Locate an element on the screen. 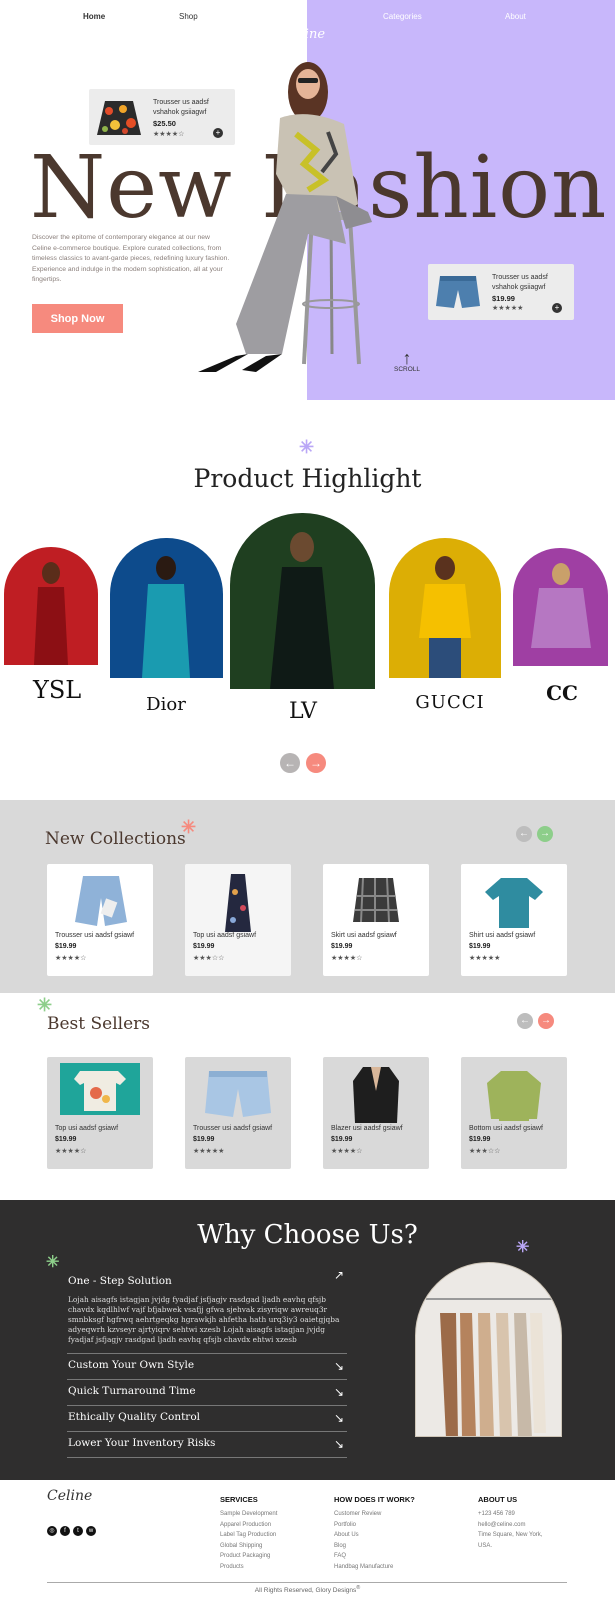 This screenshot has height=1600, width=615. collection-product-card: Top usi aadsf gsiawf $19.99 ★★★☆☆ is located at coordinates (238, 920).